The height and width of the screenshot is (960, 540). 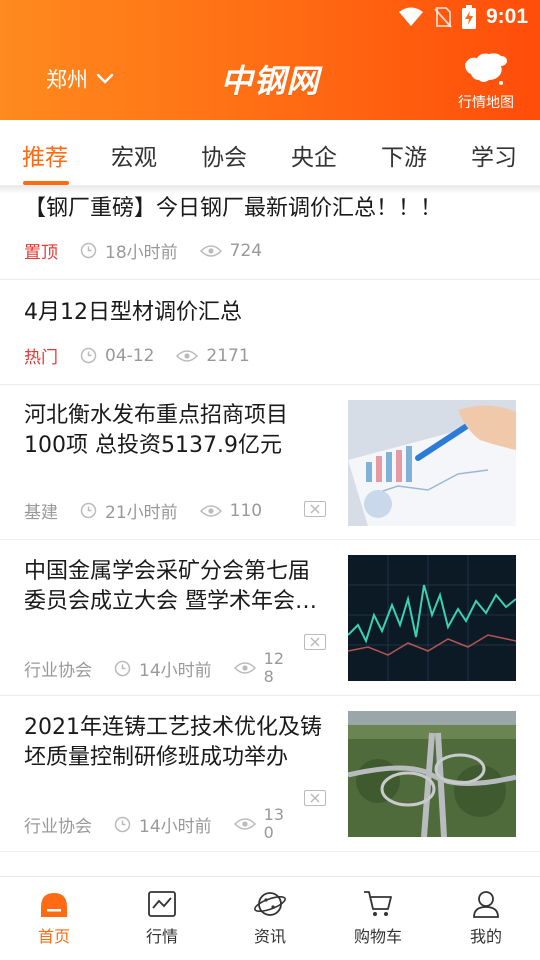 What do you see at coordinates (377, 936) in the screenshot?
I see `nav-cart-label: 购物车` at bounding box center [377, 936].